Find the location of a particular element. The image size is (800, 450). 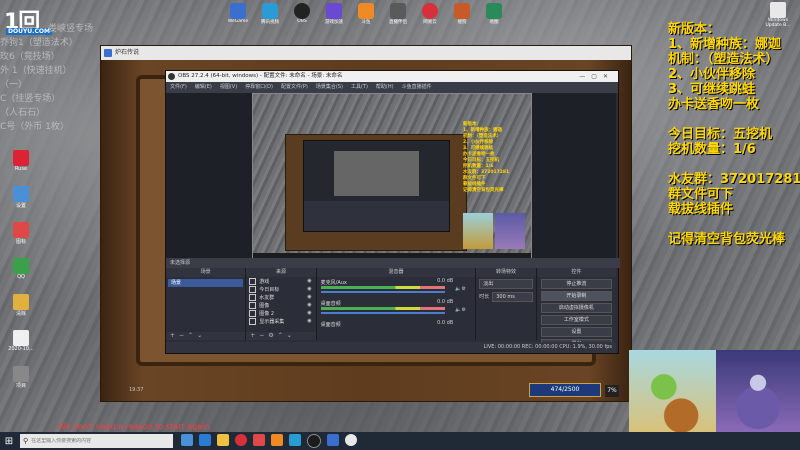

start-recording-button: 开始录制 is located at coordinates (576, 296).